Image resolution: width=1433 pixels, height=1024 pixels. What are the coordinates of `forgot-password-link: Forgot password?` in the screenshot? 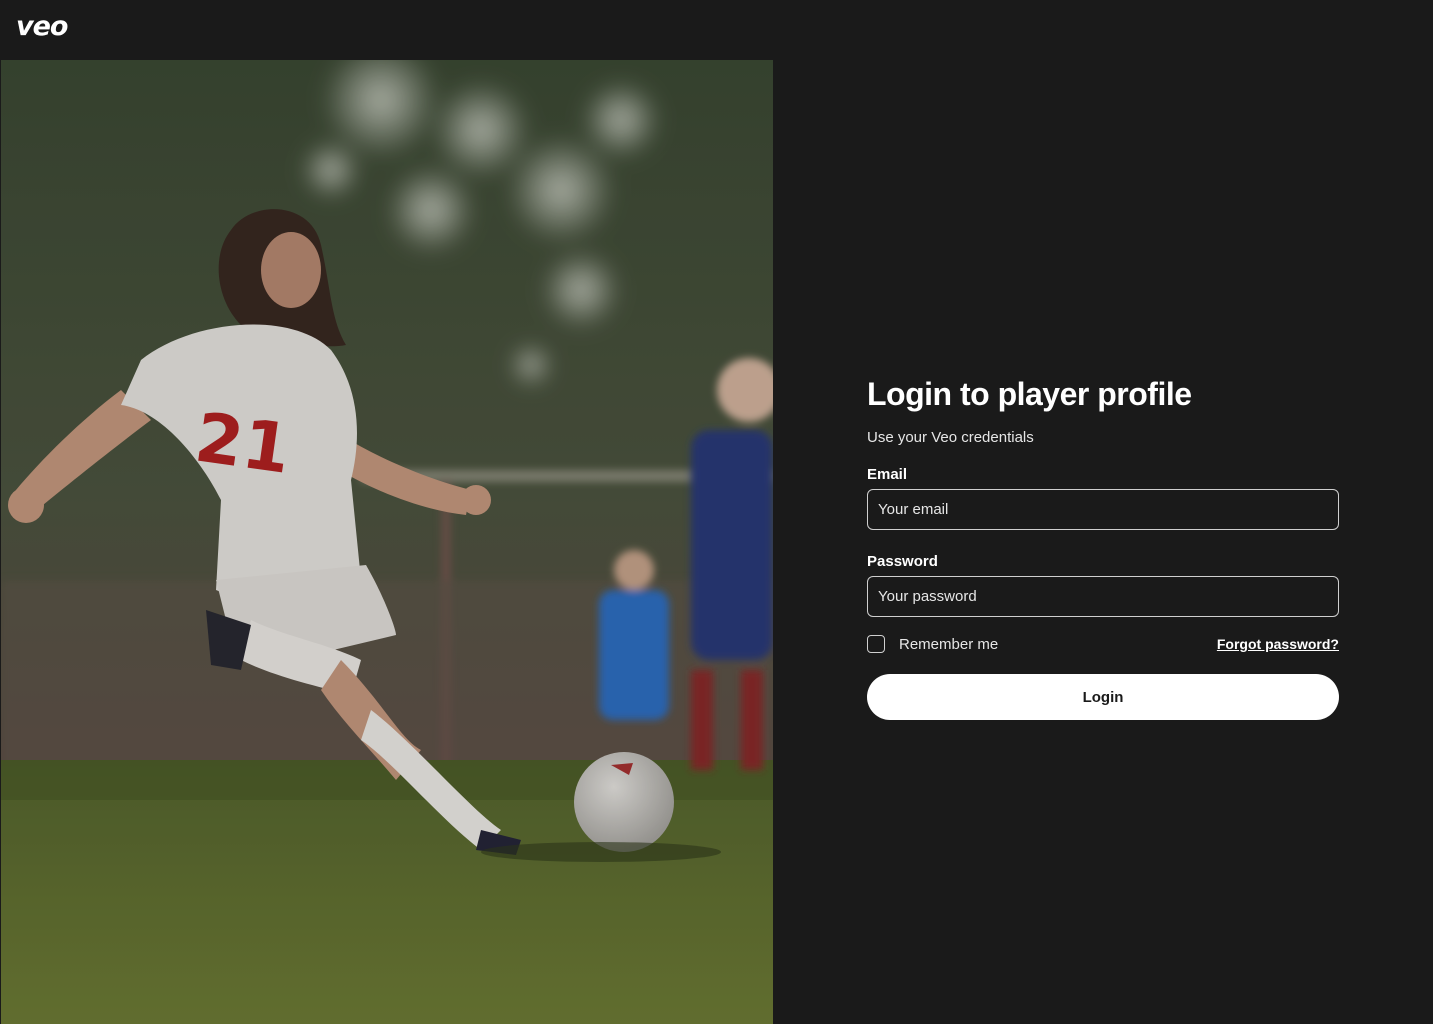 It's located at (1278, 644).